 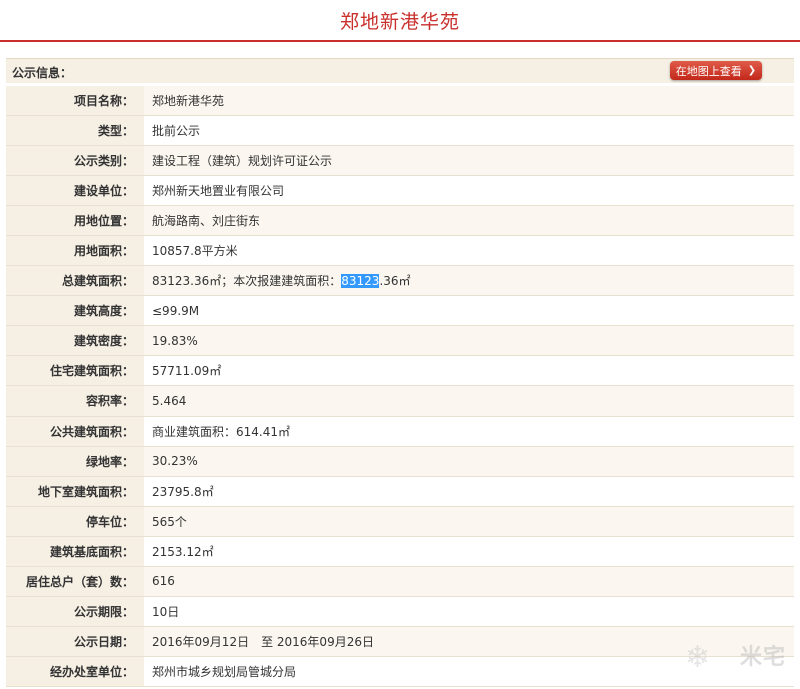 I want to click on page-title: 郑地新港华苑, so click(x=399, y=21).